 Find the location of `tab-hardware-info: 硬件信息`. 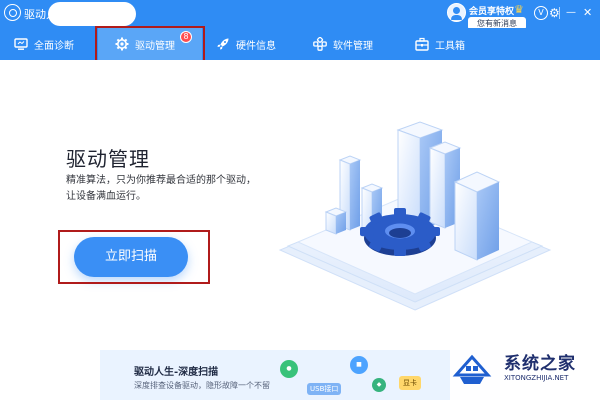

tab-hardware-info: 硬件信息 is located at coordinates (246, 44).